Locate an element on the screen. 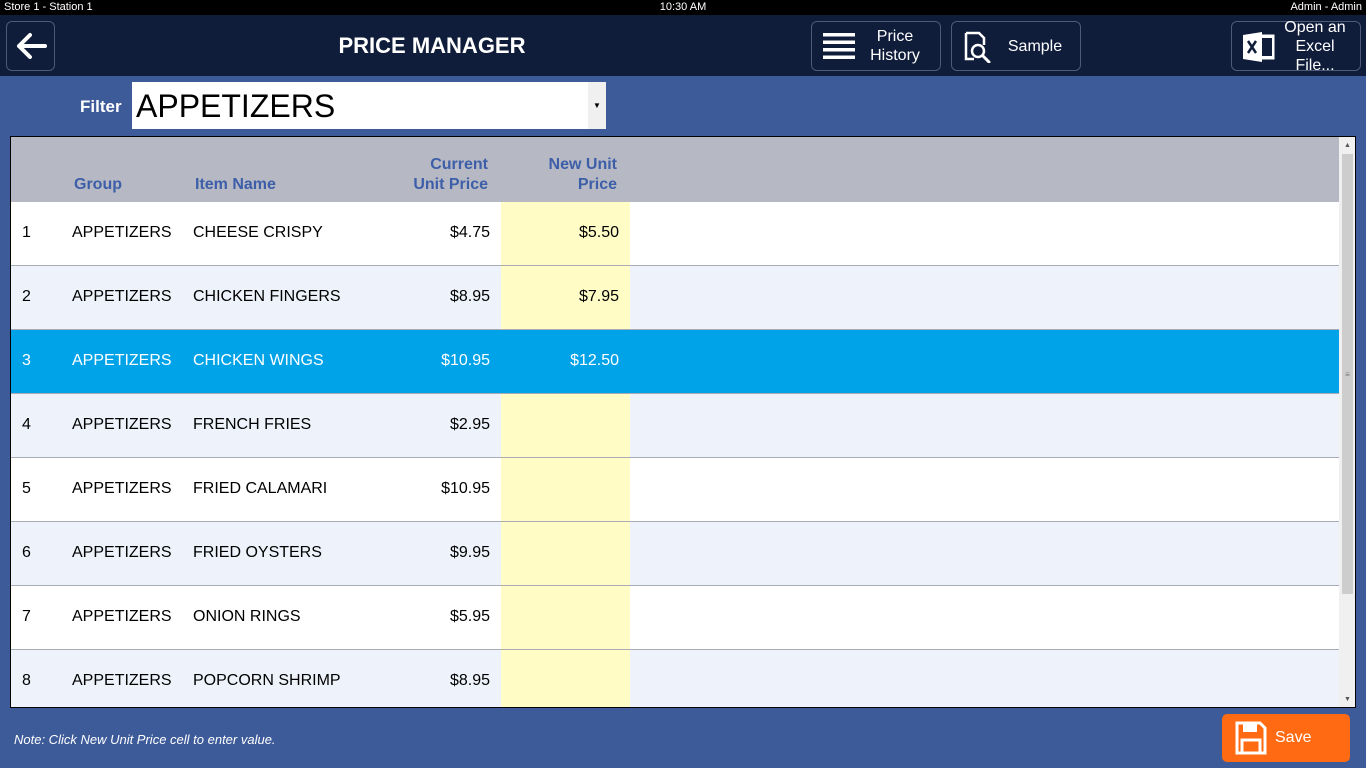  column-header-item-name: Item Name is located at coordinates (235, 185).